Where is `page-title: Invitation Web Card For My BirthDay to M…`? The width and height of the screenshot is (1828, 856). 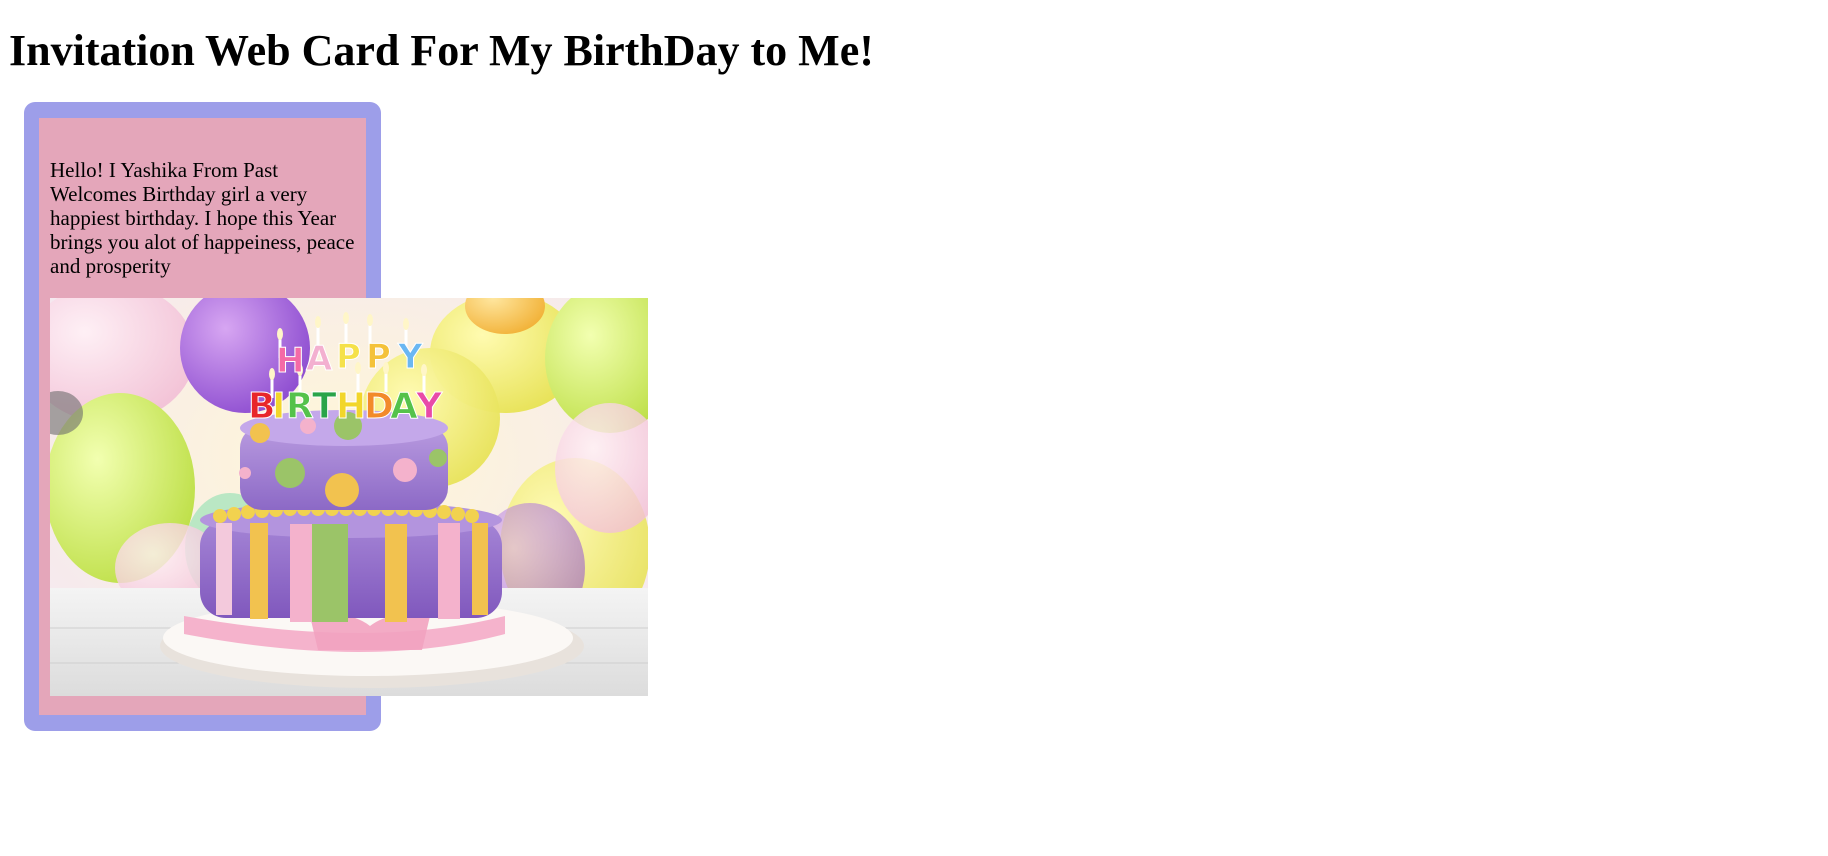 page-title: Invitation Web Card For My BirthDay to M… is located at coordinates (441, 50).